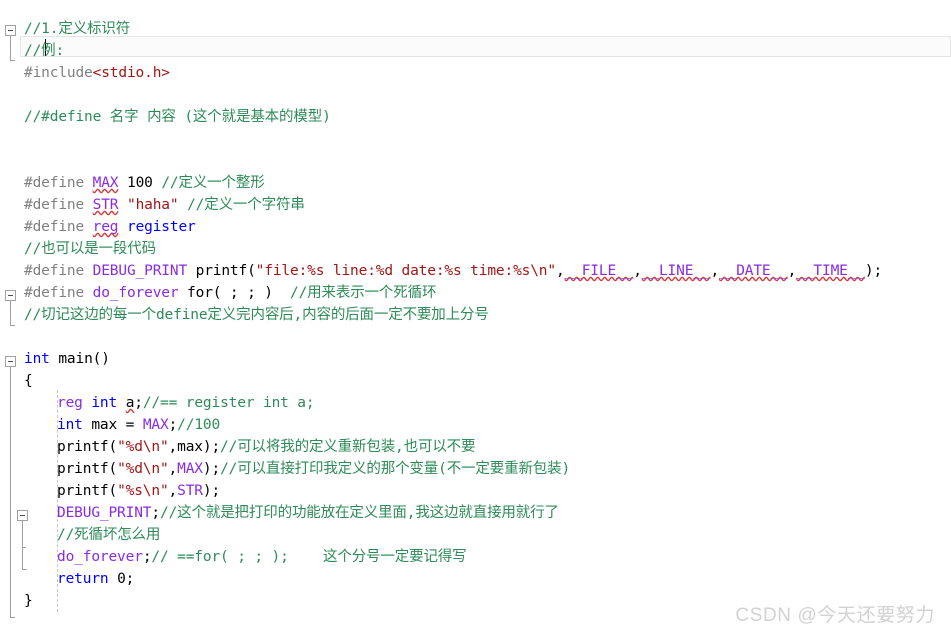 Image resolution: width=951 pixels, height=635 pixels. I want to click on code-line-10: #define reg register, so click(110, 227).